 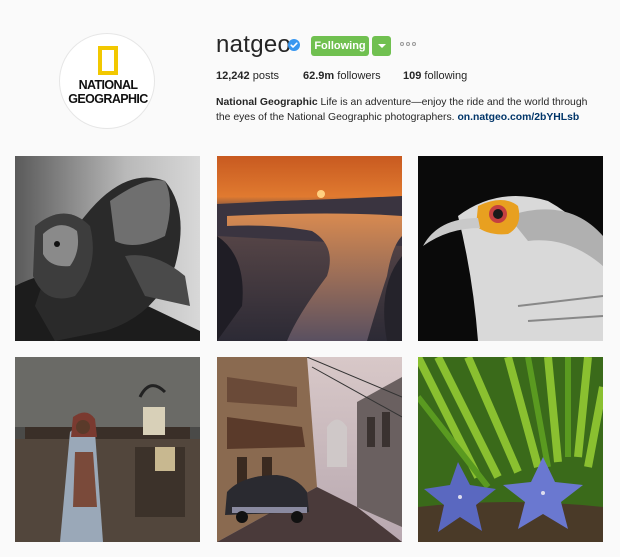 I want to click on photo-sea-stars, so click(x=510, y=449).